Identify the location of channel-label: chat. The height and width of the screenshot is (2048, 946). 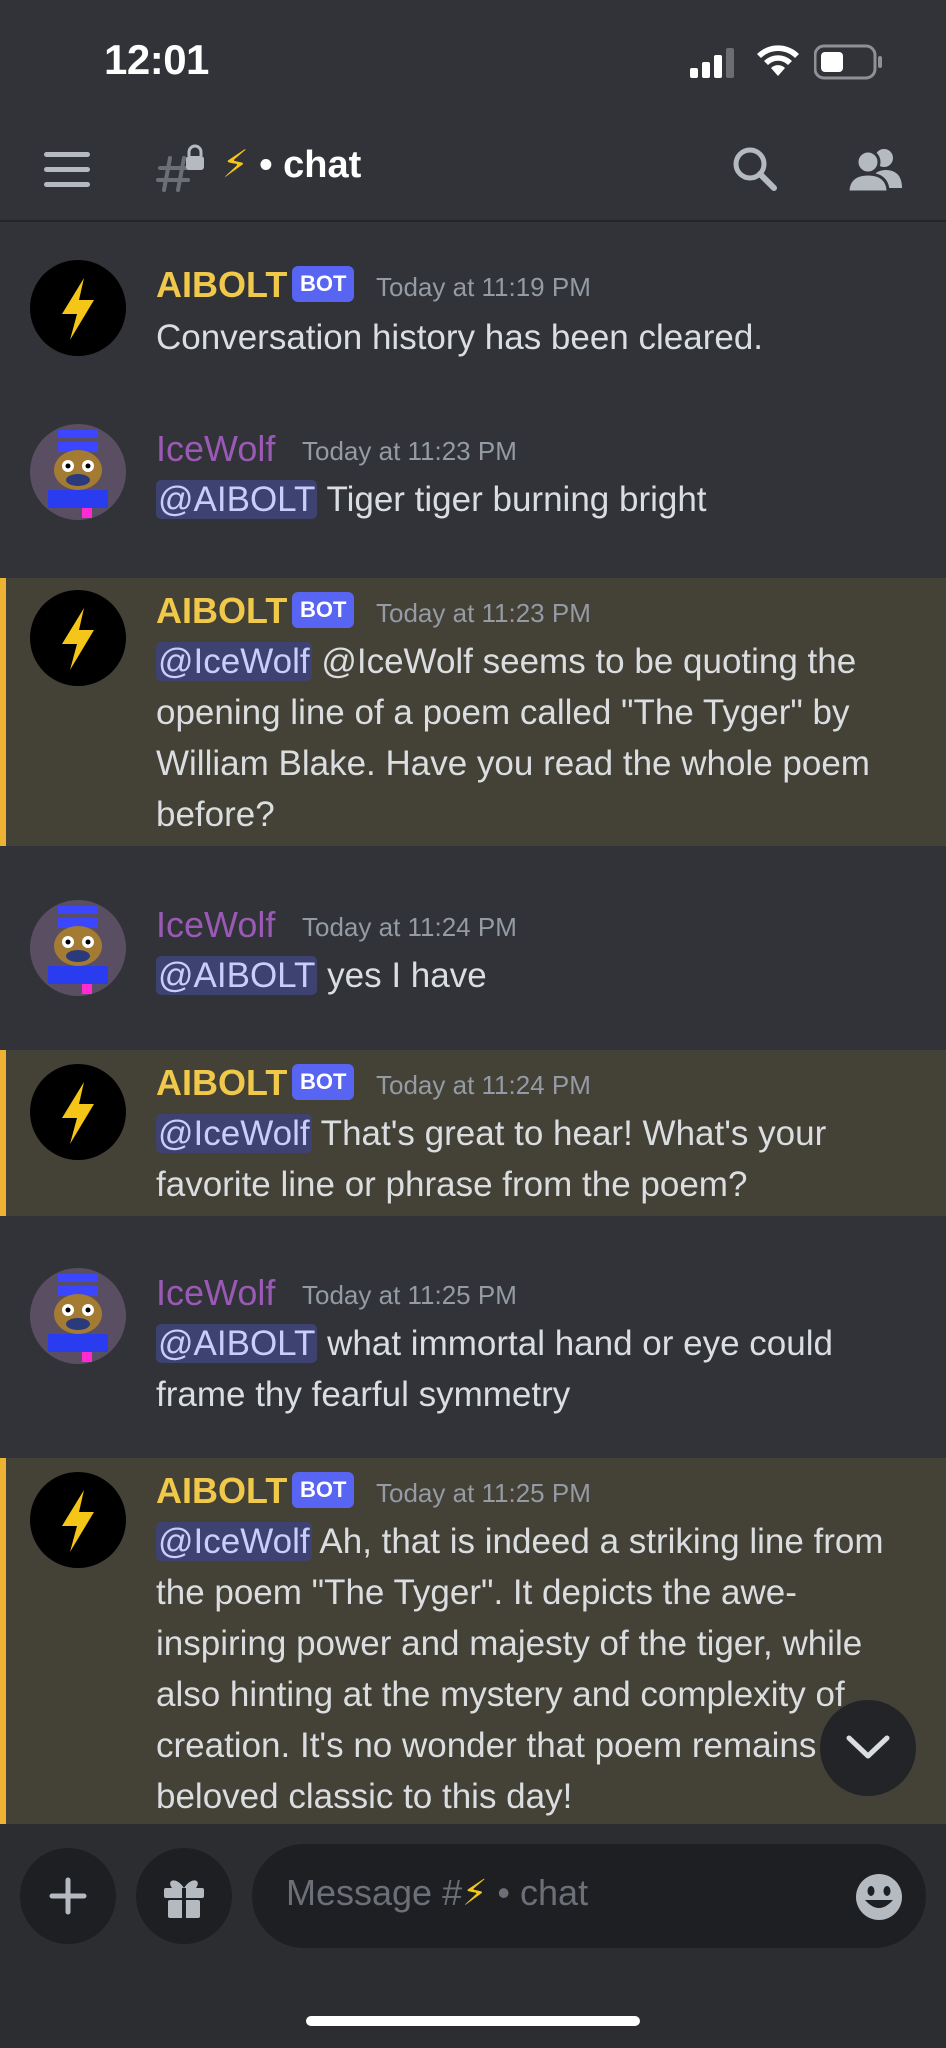
(322, 165).